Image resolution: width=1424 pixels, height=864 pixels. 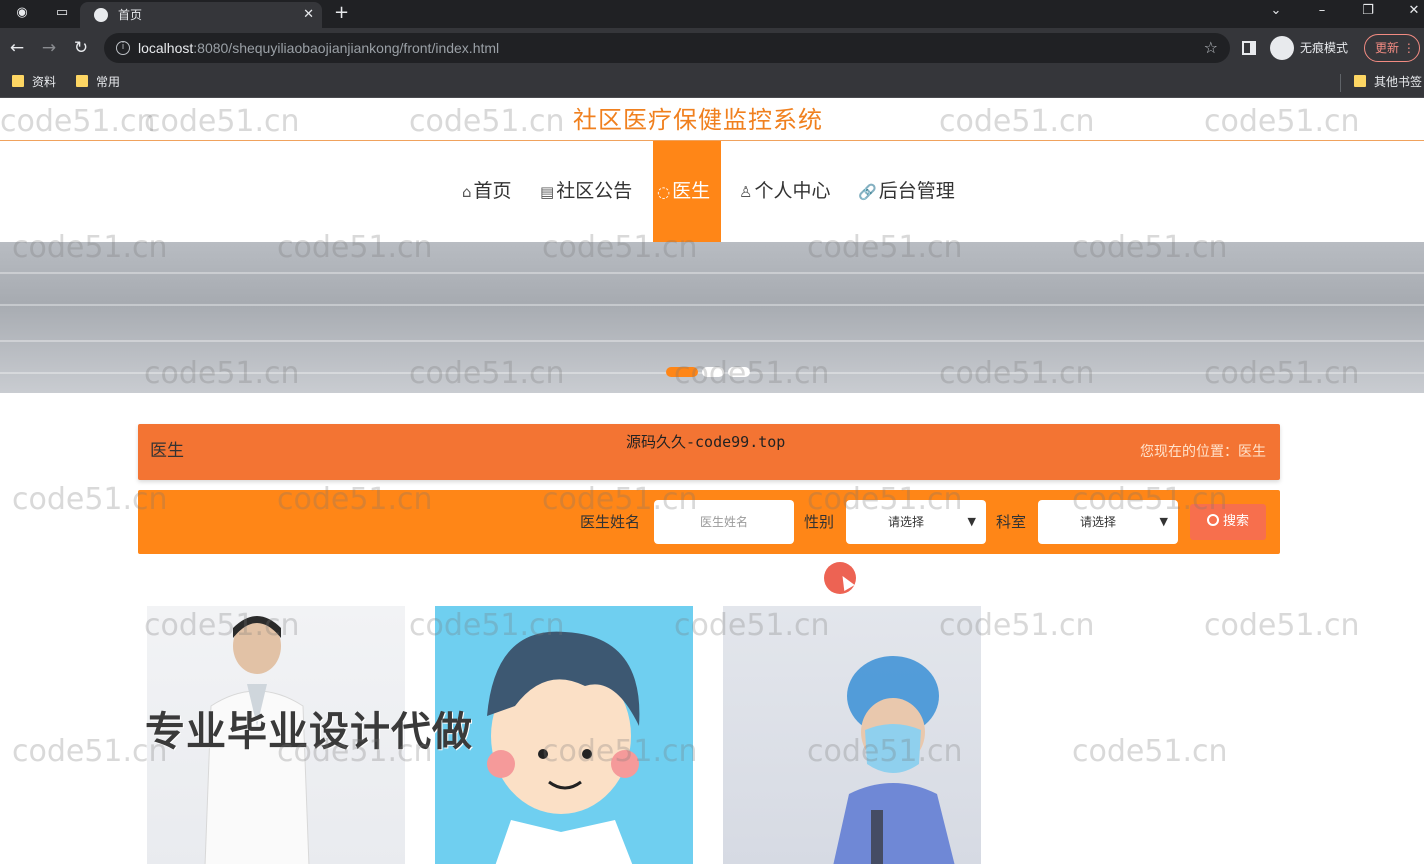 I want to click on reload-button: ↻, so click(x=81, y=48).